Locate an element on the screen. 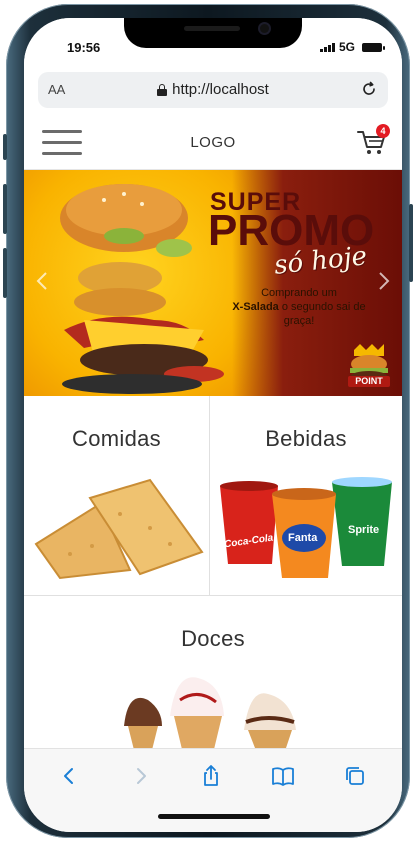 This screenshot has height=843, width=414. url-display: http://localhost is located at coordinates (213, 89).